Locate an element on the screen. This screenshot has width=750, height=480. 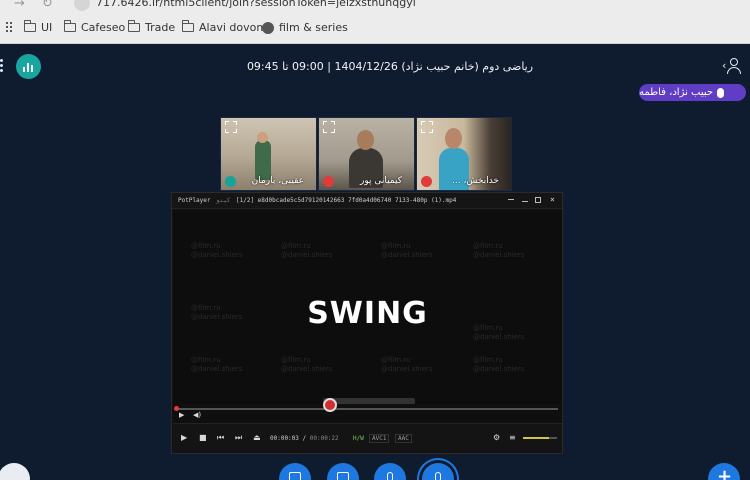
camera-button is located at coordinates (343, 471).